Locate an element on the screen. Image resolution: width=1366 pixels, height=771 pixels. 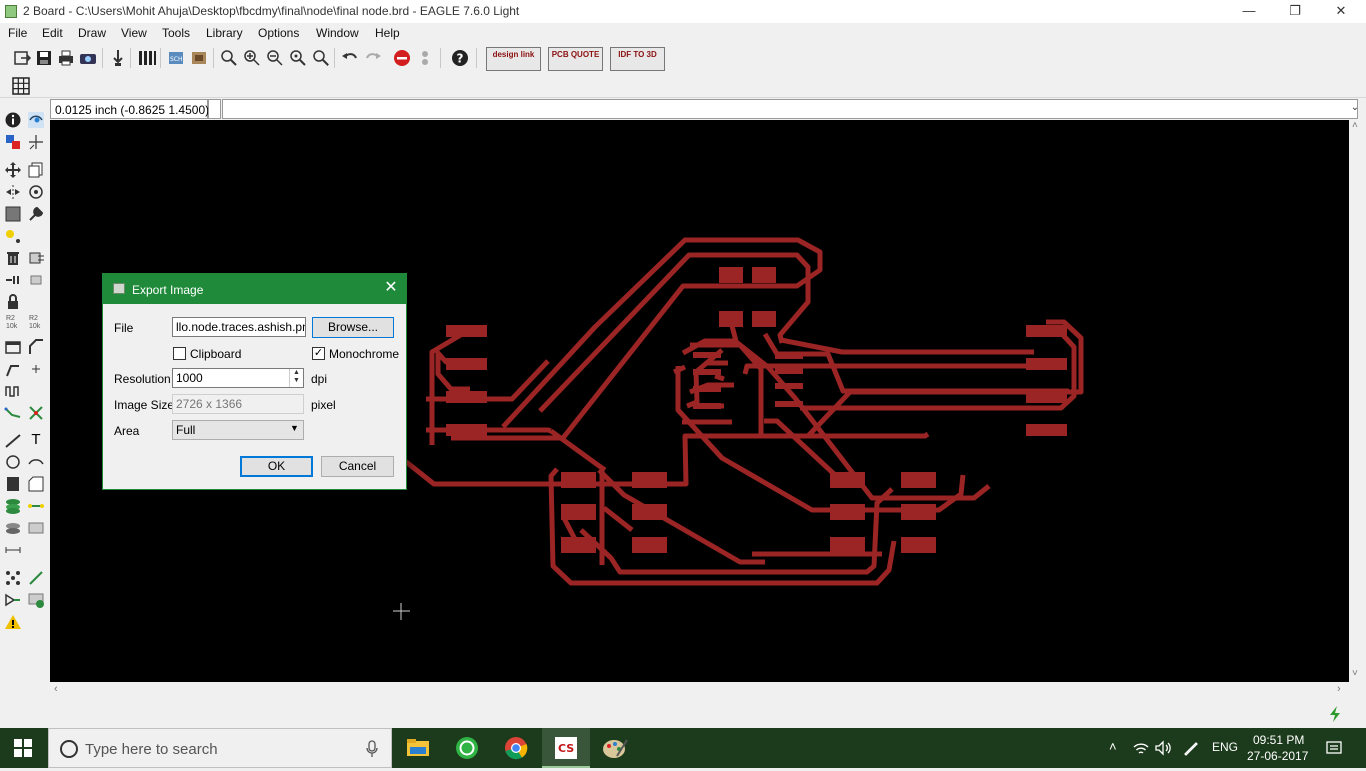
menu-help: Help is located at coordinates (387, 33).